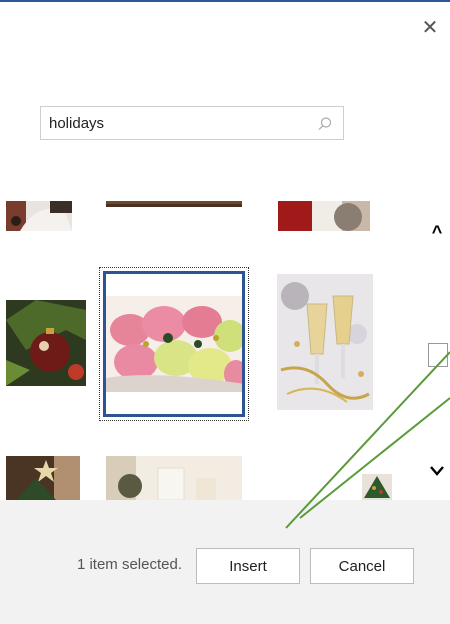 Image resolution: width=450 pixels, height=624 pixels. I want to click on close-icon: ✕, so click(430, 28).